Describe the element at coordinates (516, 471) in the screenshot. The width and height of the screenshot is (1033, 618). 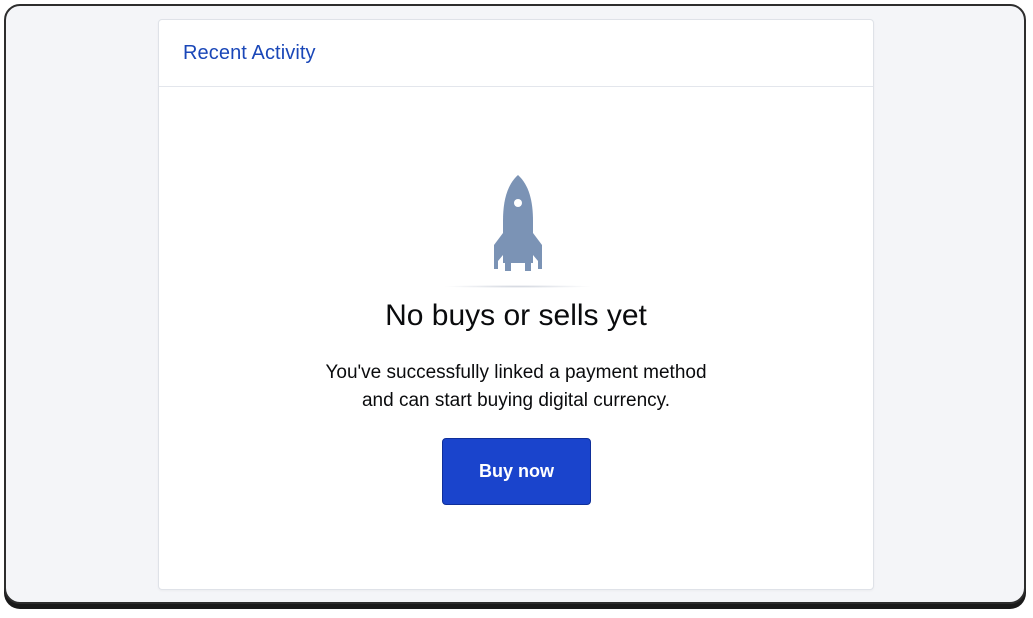
I see `buy-now-button: Buy now` at that location.